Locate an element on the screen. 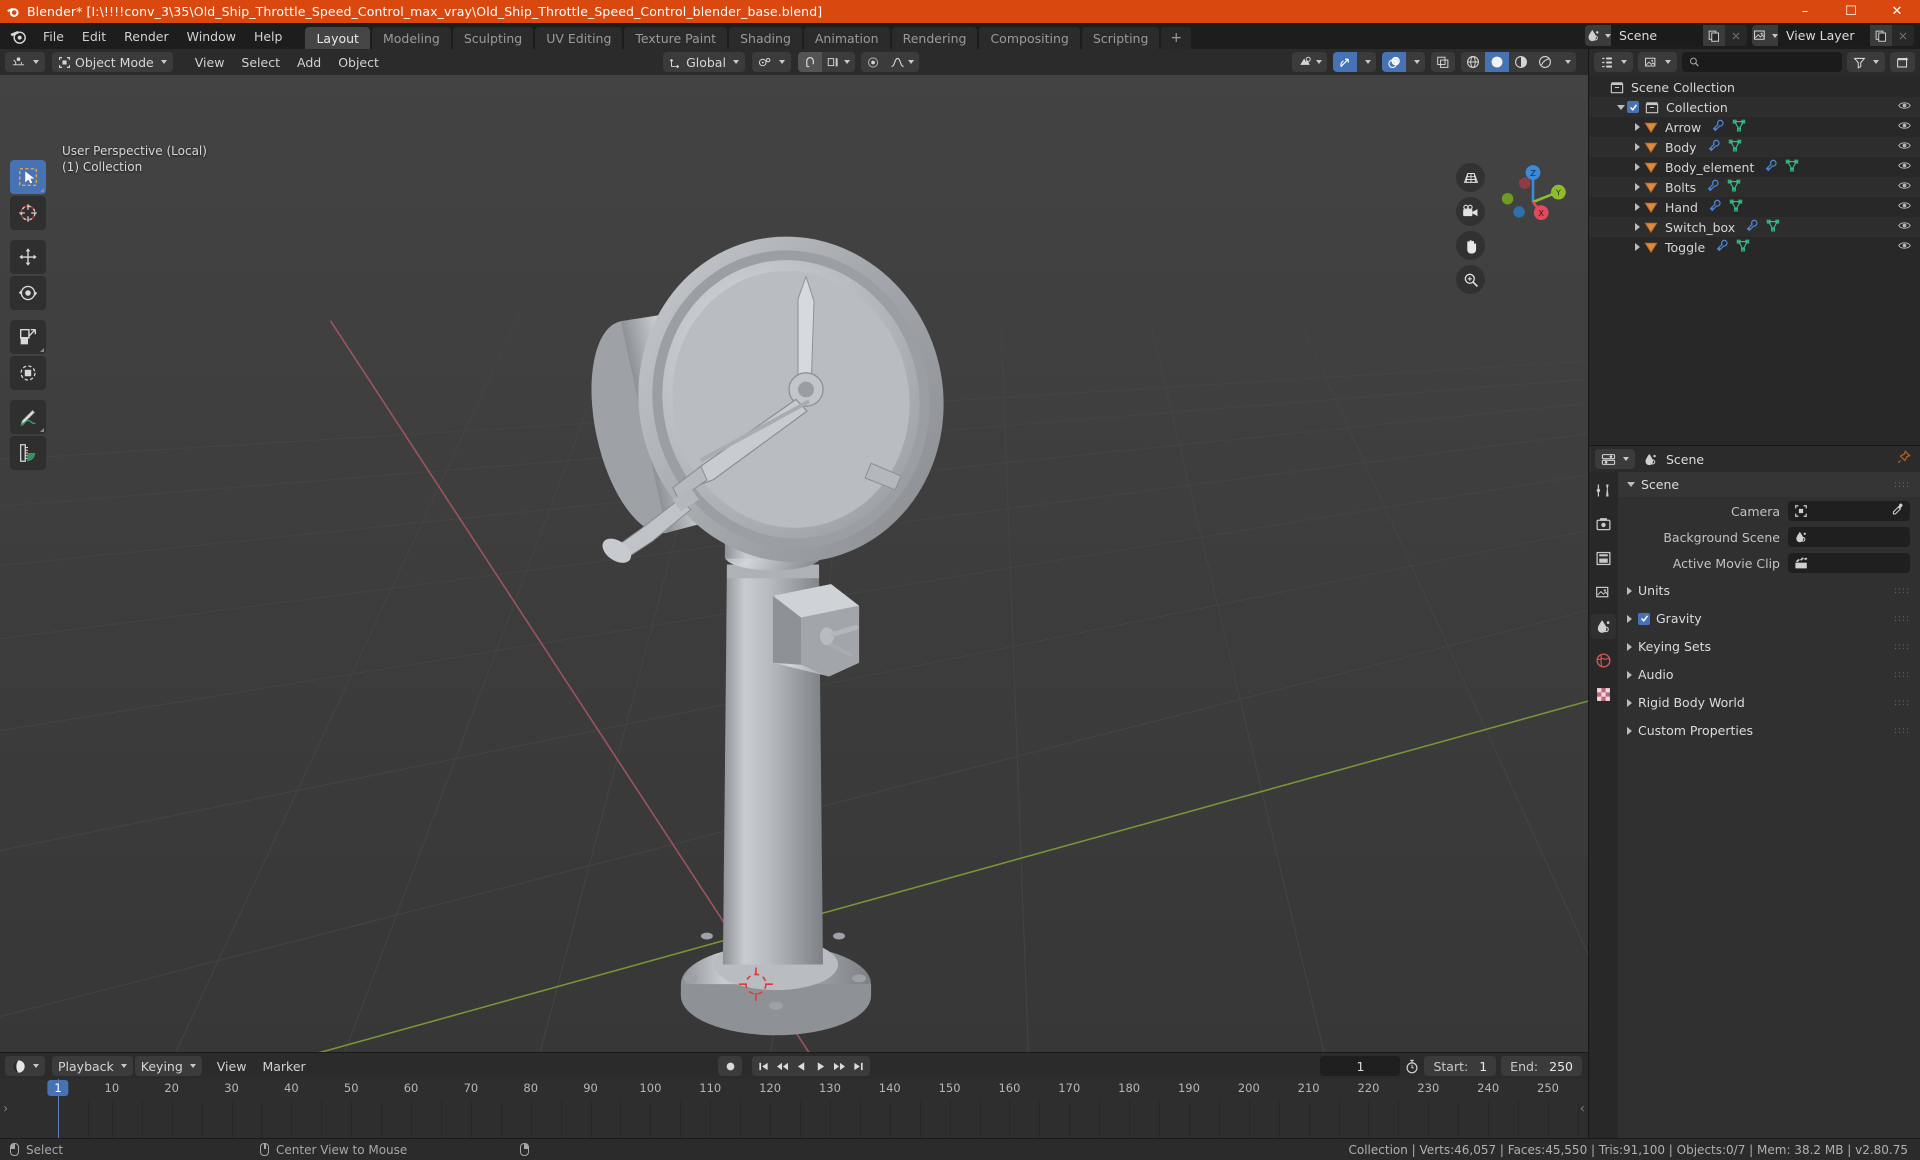  properties-panel-units: Units:::: is located at coordinates (1769, 590).